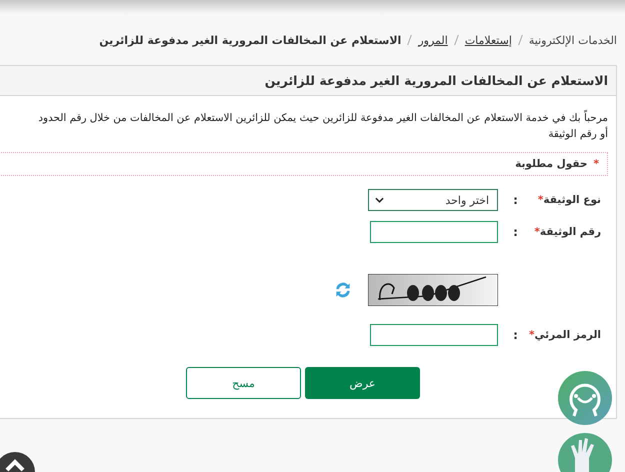  What do you see at coordinates (569, 200) in the screenshot?
I see `field-label: نوع الوثيقة*` at bounding box center [569, 200].